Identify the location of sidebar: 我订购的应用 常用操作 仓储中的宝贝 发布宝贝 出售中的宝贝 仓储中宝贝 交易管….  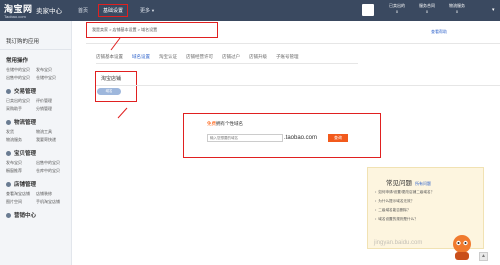
(36, 143).